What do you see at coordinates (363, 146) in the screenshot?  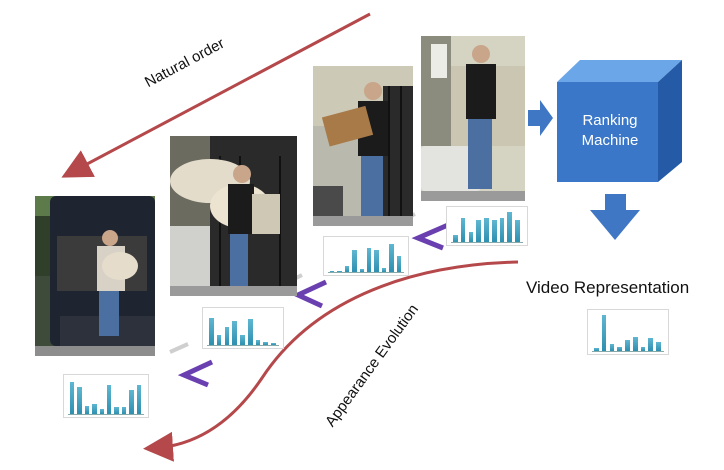 I see `frame-carrying-box` at bounding box center [363, 146].